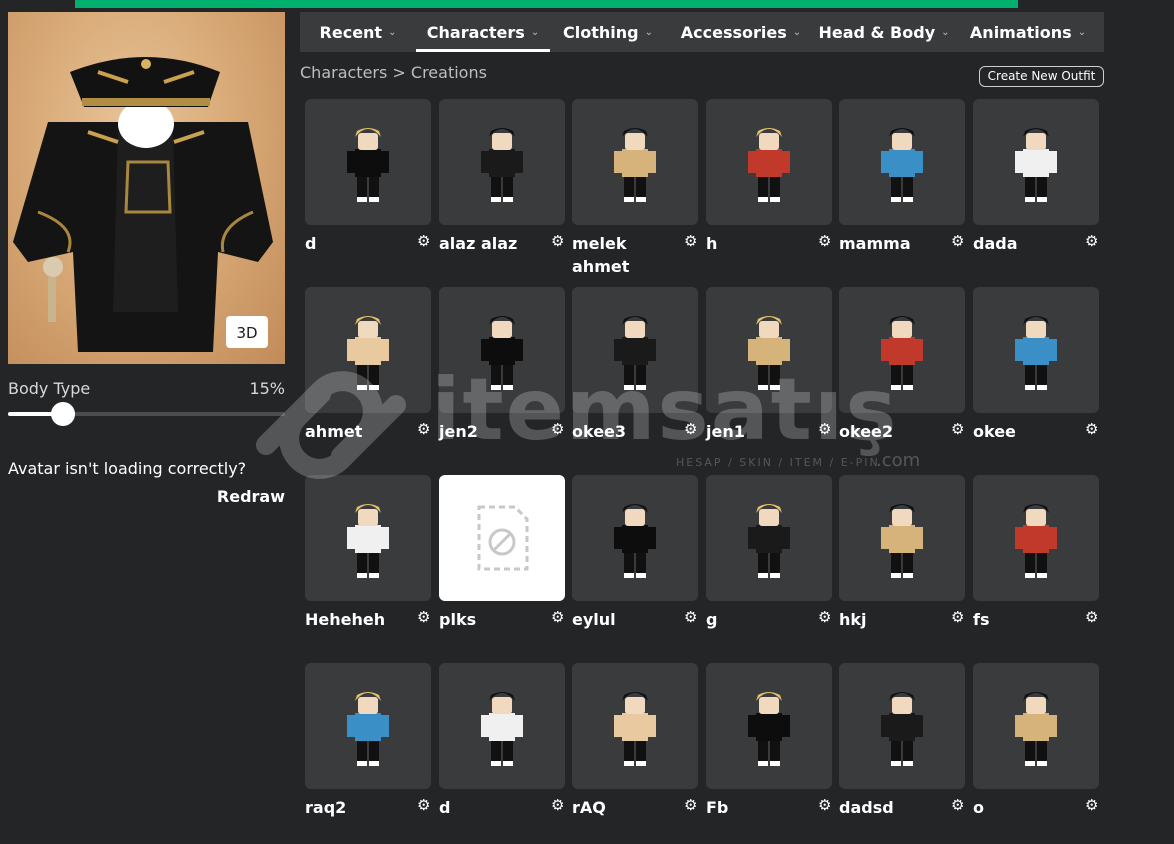 This screenshot has width=1174, height=844. What do you see at coordinates (712, 243) in the screenshot?
I see `outfit-name: h` at bounding box center [712, 243].